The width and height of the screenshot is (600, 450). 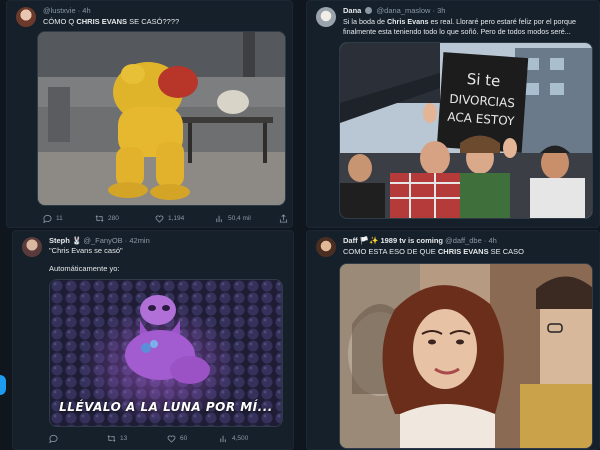 I want to click on repost-button: 280, so click(x=107, y=218).